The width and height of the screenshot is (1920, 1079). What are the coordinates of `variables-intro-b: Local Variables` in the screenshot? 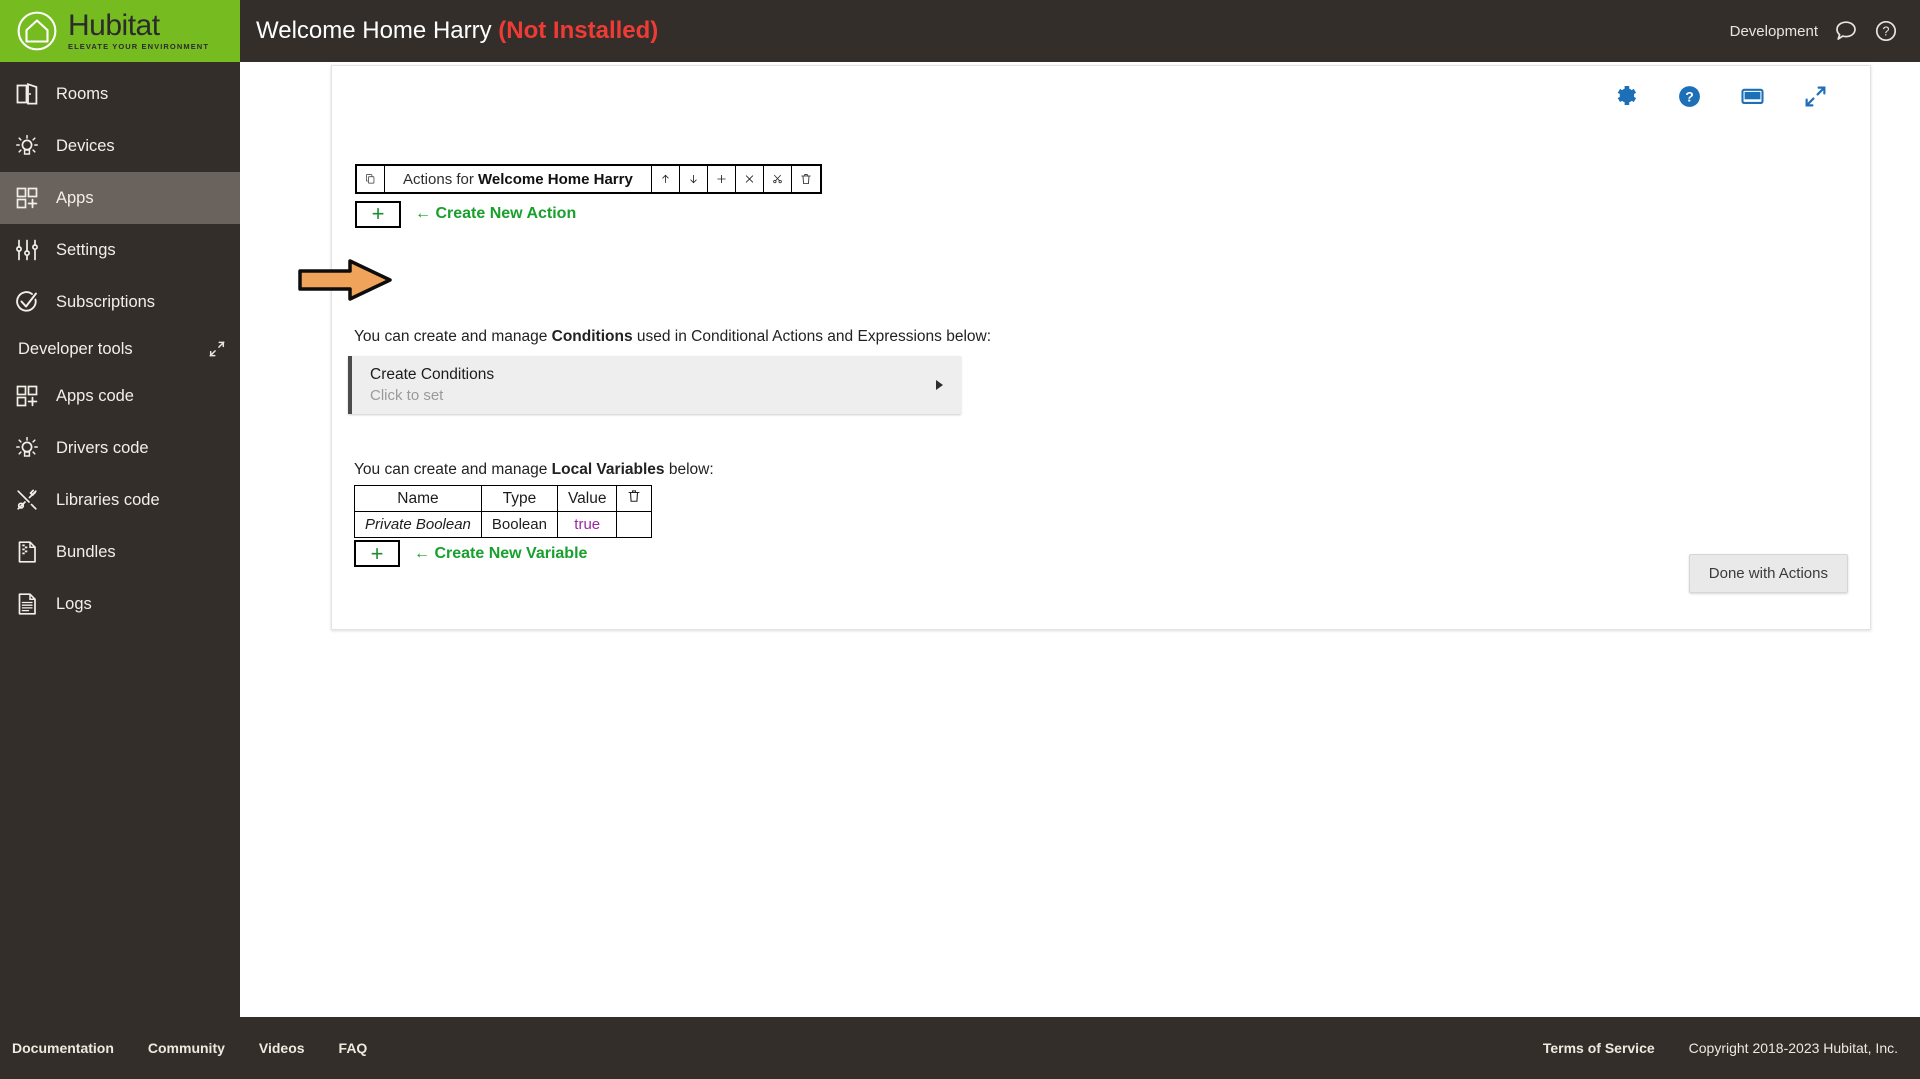 It's located at (608, 469).